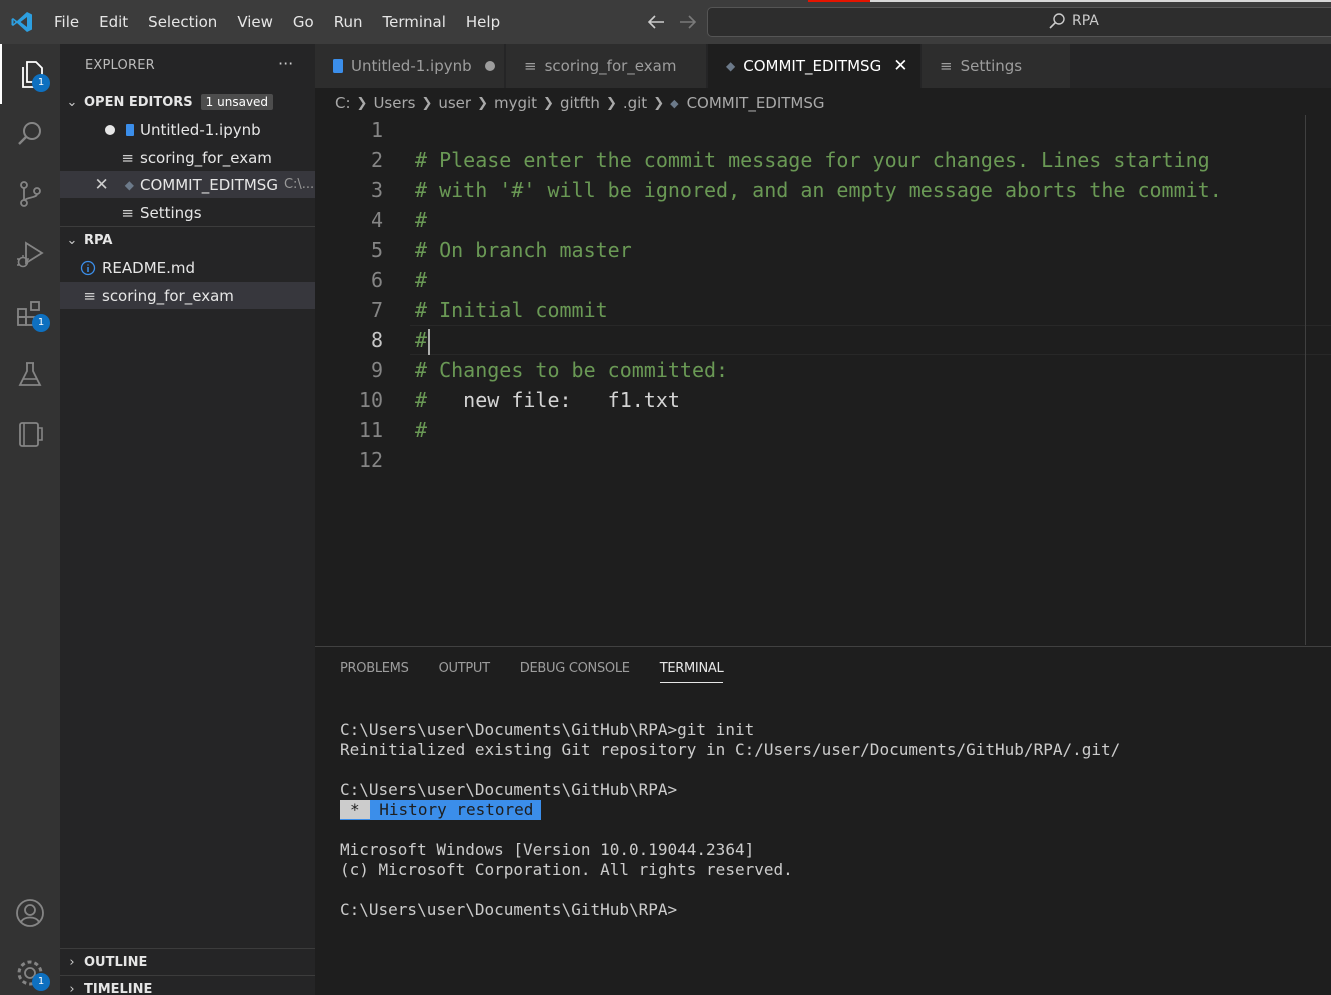  What do you see at coordinates (30, 74) in the screenshot?
I see `explorer-button: 1` at bounding box center [30, 74].